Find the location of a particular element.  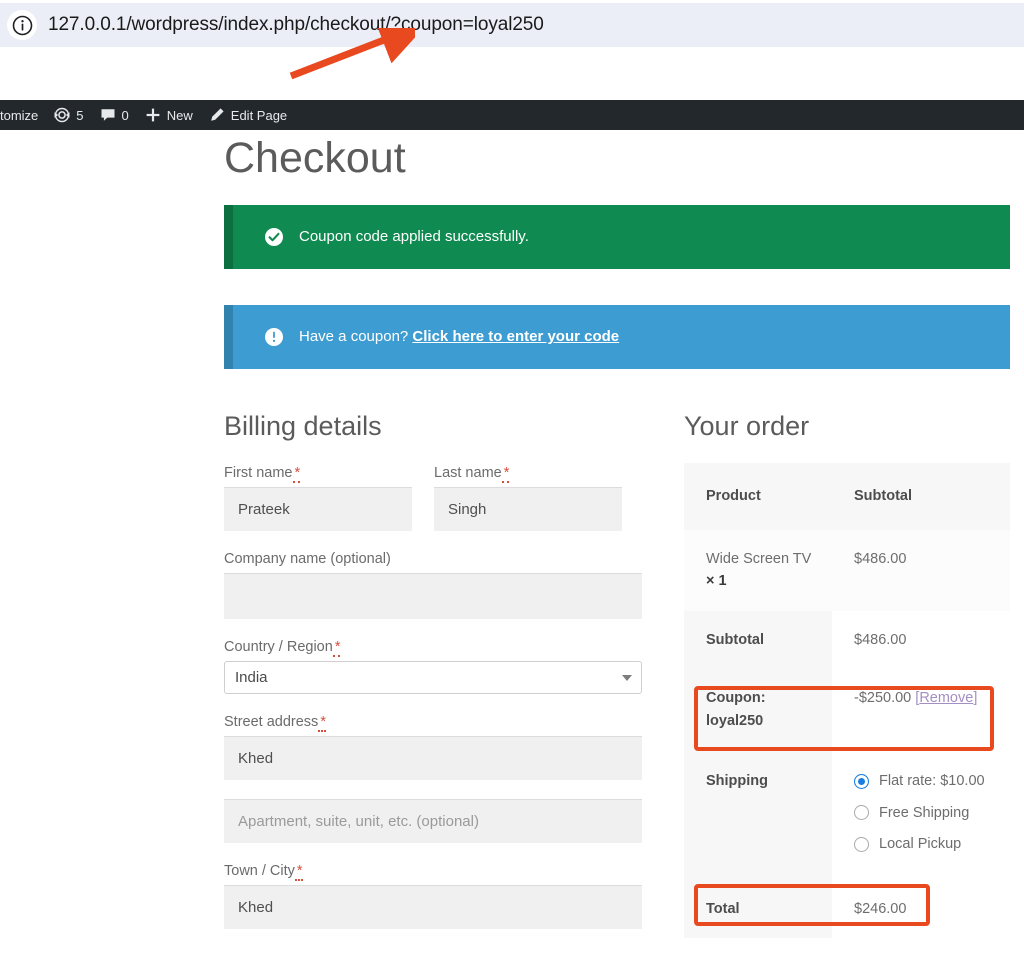

apartment-field-group is located at coordinates (433, 820).